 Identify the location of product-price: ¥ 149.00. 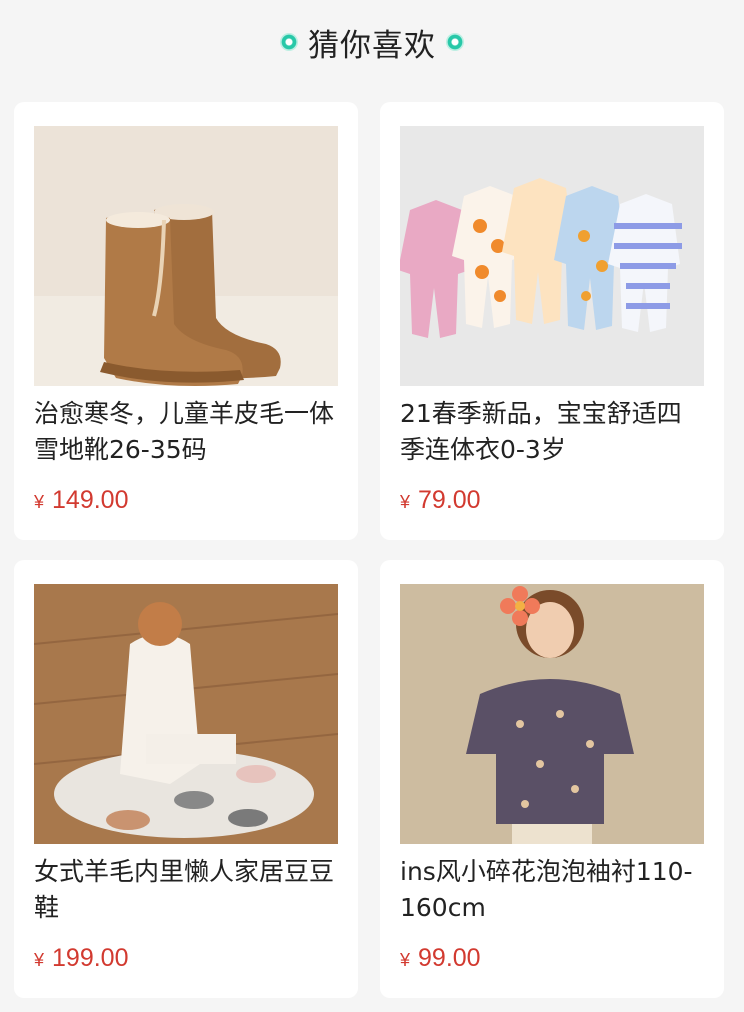
(81, 500).